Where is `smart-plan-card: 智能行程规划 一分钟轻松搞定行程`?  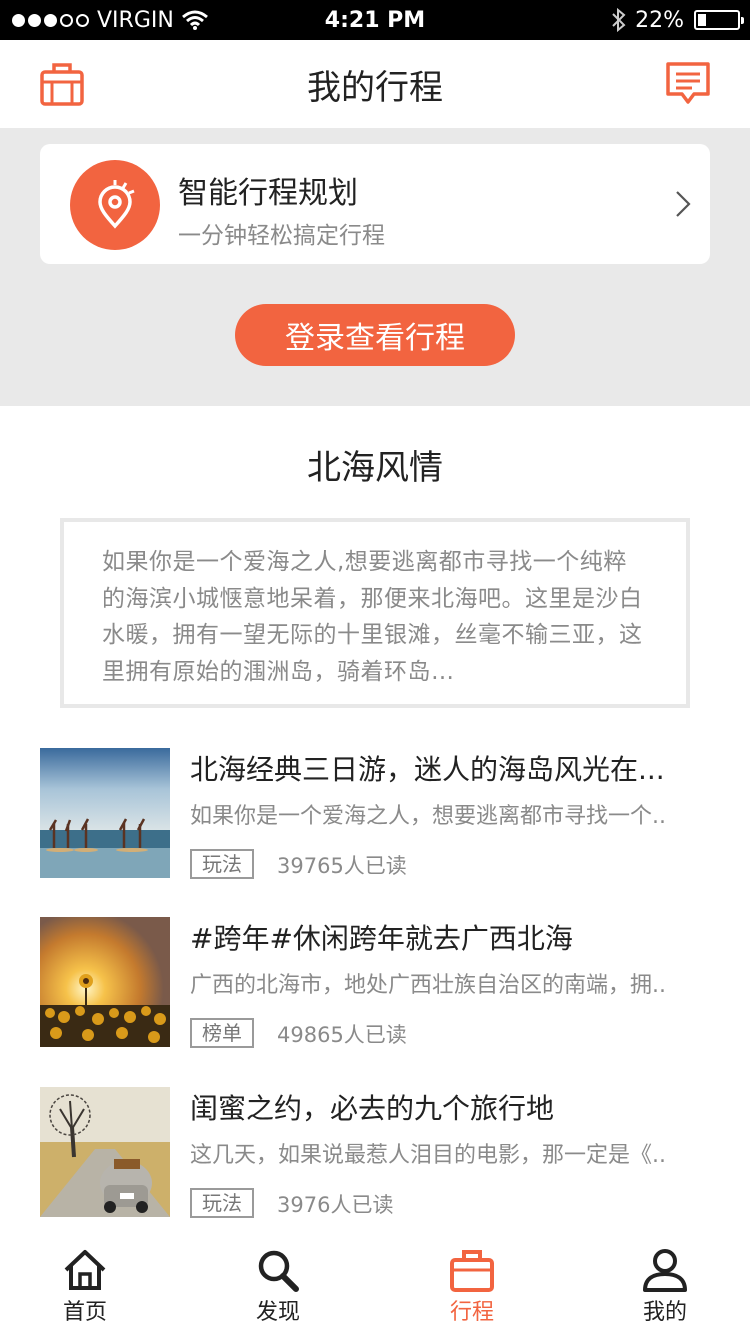 smart-plan-card: 智能行程规划 一分钟轻松搞定行程 is located at coordinates (375, 204).